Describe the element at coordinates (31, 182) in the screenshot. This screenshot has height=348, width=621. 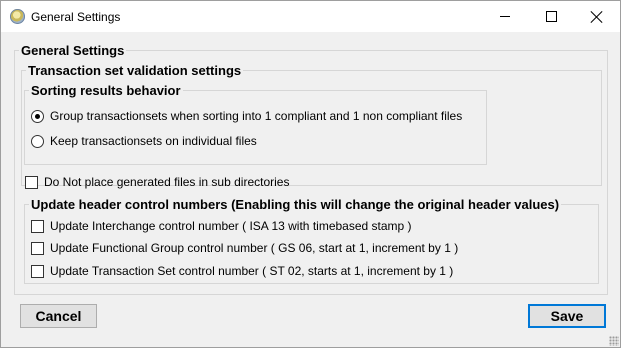
I see `no-subdirectories-checkbox` at that location.